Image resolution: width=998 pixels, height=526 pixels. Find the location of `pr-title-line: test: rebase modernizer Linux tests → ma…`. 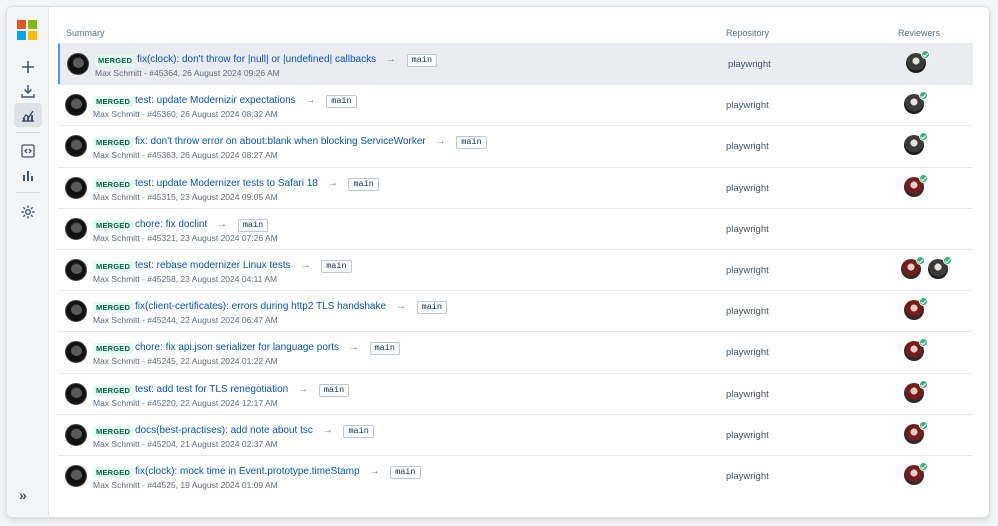

pr-title-line: test: rebase modernizer Linux tests → ma… is located at coordinates (243, 266).